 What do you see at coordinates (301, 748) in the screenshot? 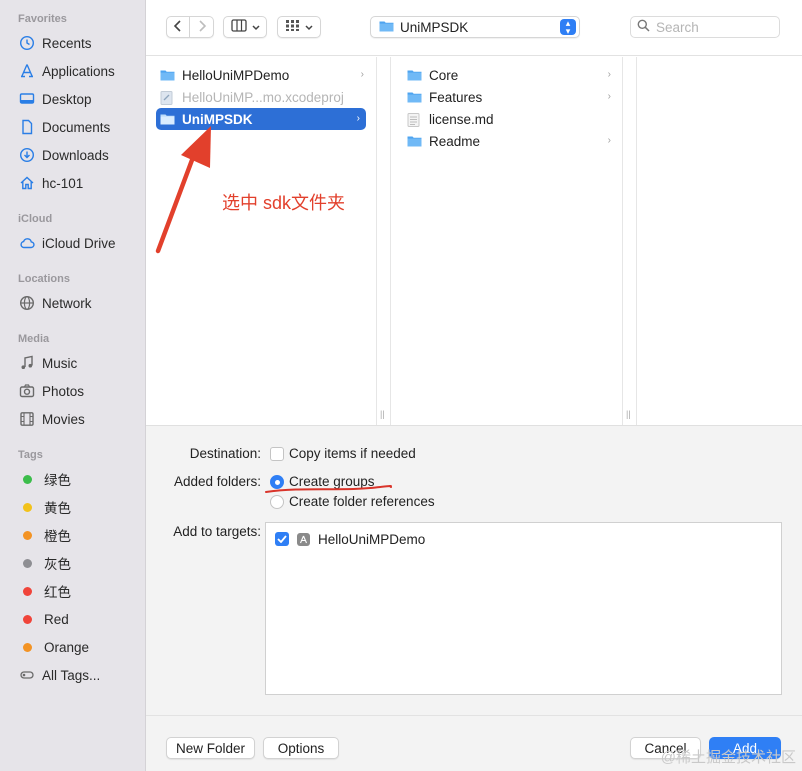
I see `options-button: Options` at bounding box center [301, 748].